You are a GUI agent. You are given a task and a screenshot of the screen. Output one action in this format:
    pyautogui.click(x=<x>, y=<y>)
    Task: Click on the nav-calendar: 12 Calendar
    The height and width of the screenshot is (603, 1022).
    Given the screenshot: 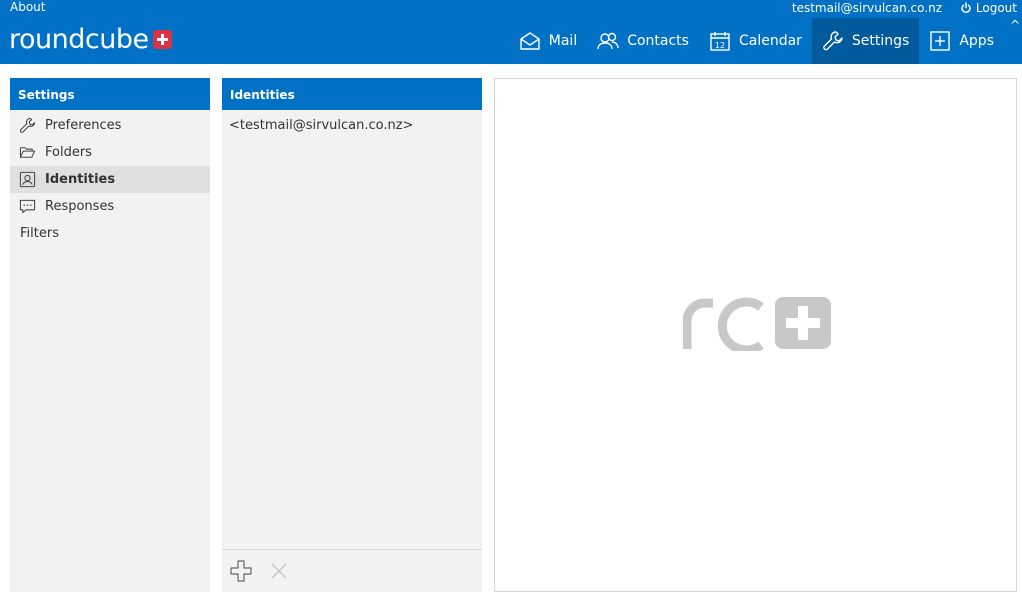 What is the action you would take?
    pyautogui.click(x=755, y=41)
    